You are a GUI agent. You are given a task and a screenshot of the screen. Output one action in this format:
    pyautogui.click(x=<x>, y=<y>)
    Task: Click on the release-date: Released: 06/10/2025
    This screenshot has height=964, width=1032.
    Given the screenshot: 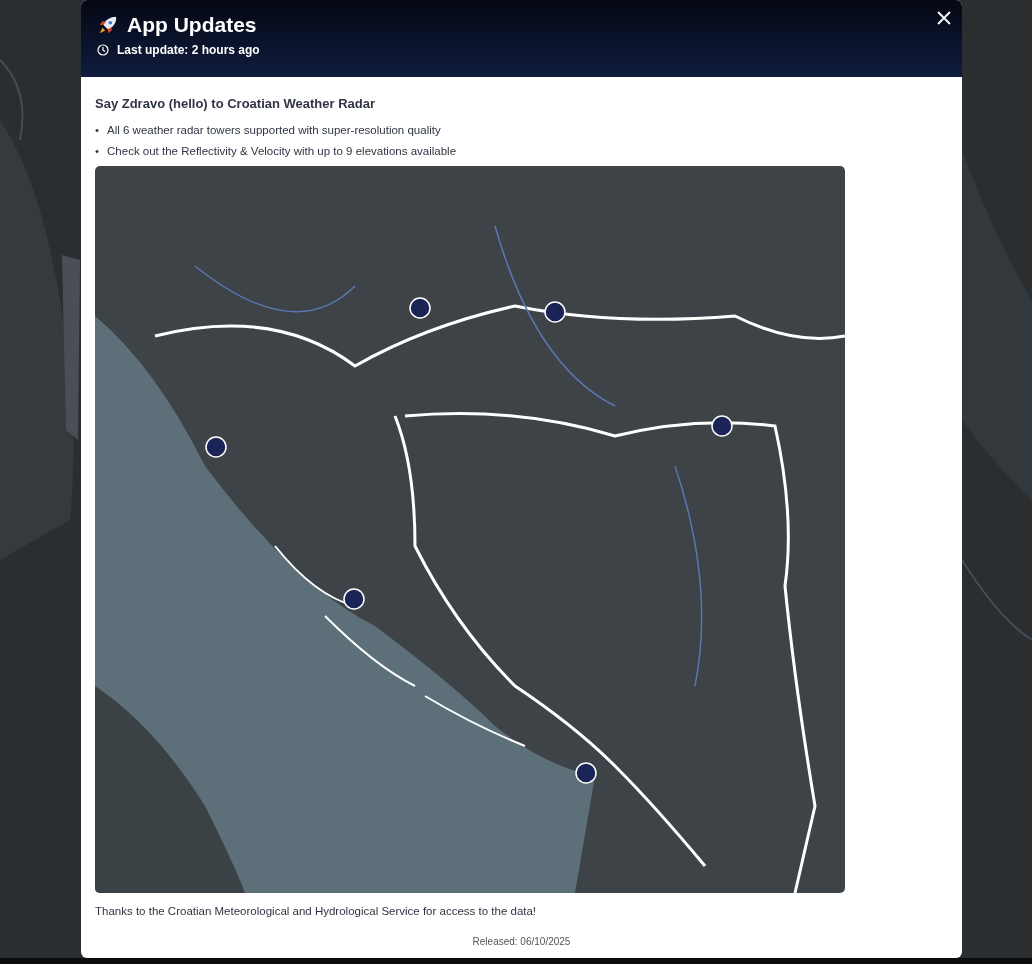 What is the action you would take?
    pyautogui.click(x=521, y=942)
    